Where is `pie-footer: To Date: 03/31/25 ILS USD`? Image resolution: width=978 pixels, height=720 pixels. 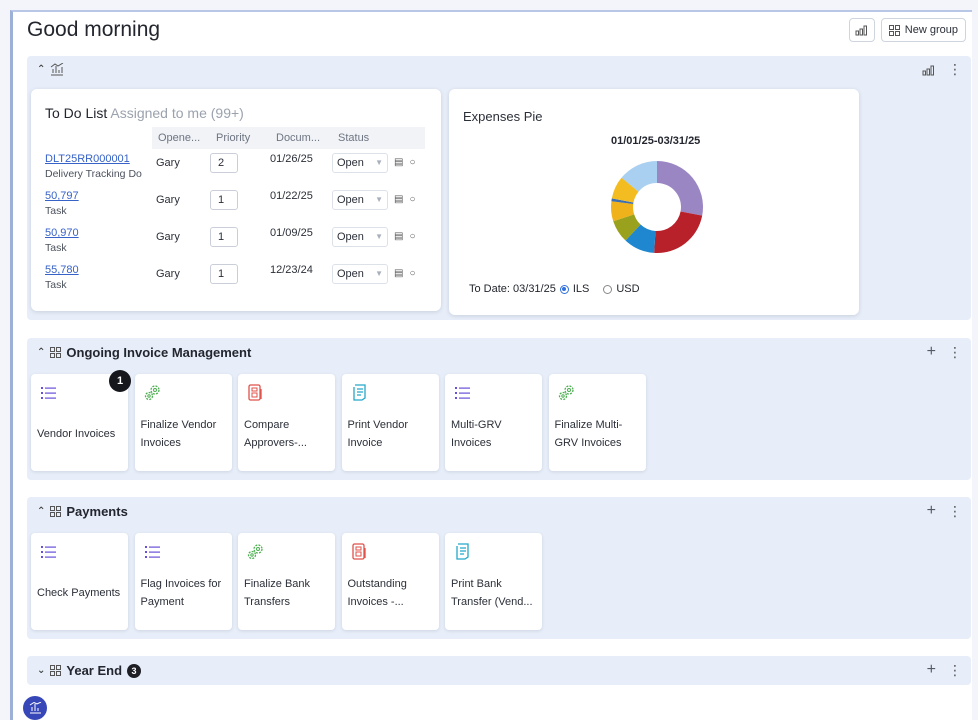 pie-footer: To Date: 03/31/25 ILS USD is located at coordinates (554, 289).